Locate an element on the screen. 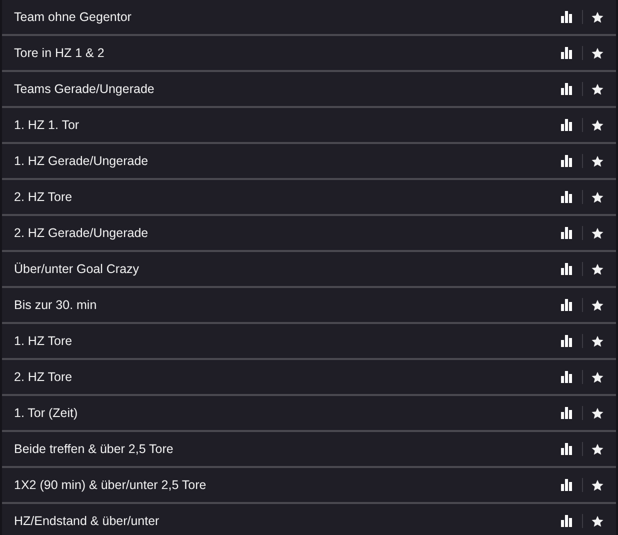  market-label: 2. HZ Gerade/Ungerade is located at coordinates (82, 233).